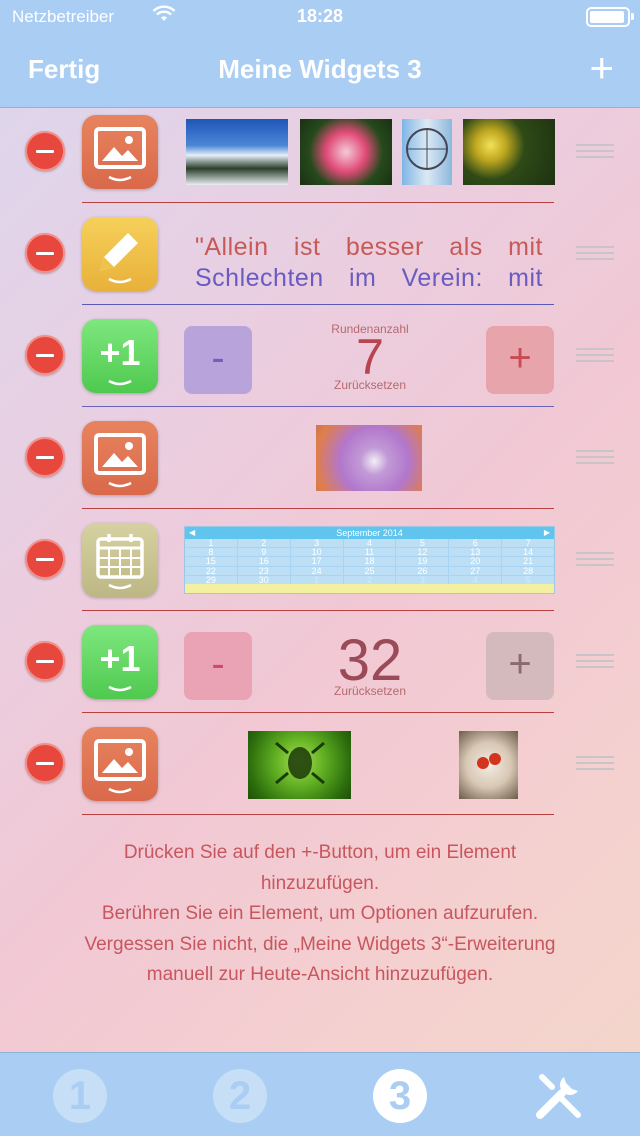 The image size is (640, 1136). Describe the element at coordinates (316, 552) in the screenshot. I see `calendar-day: 10` at that location.